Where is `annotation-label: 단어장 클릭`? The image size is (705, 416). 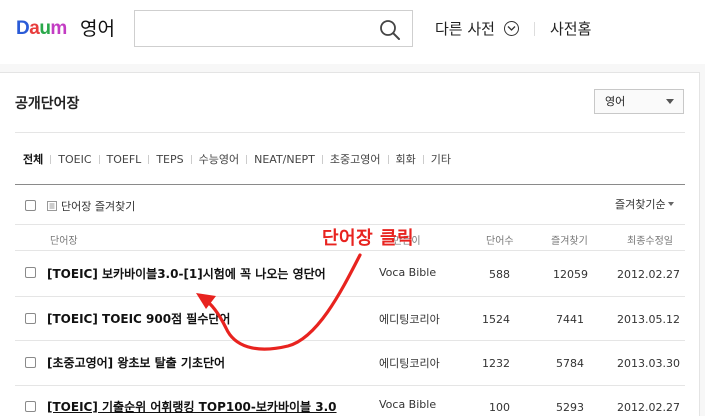
annotation-label: 단어장 클릭 is located at coordinates (368, 238).